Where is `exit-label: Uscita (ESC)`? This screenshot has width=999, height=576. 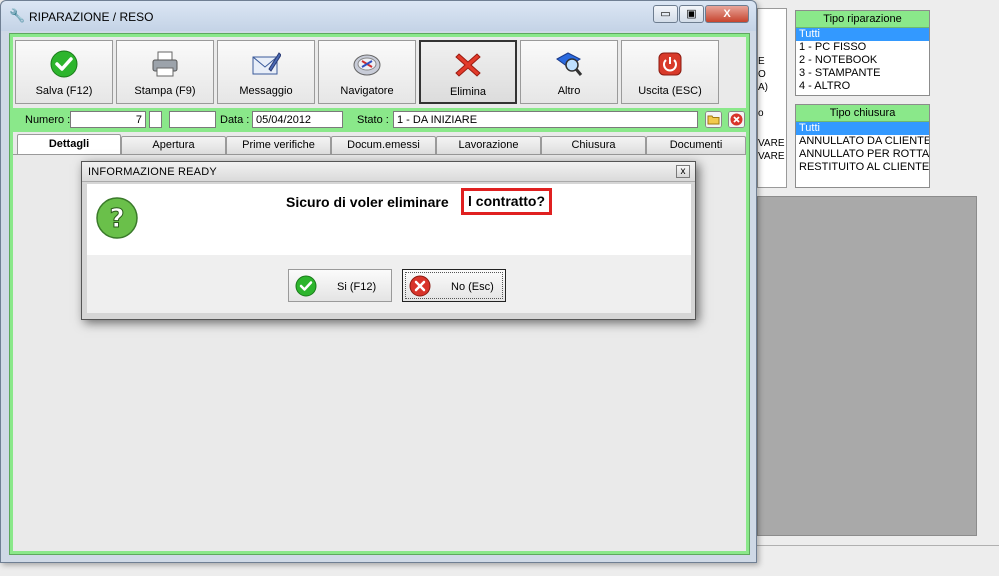 exit-label: Uscita (ESC) is located at coordinates (670, 91).